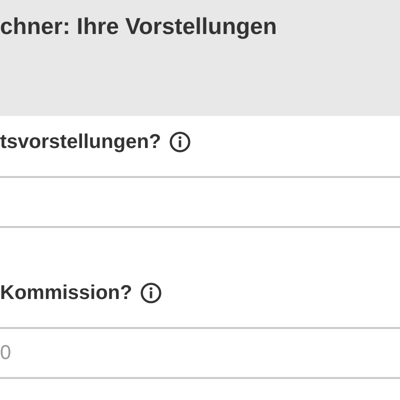 This screenshot has width=400, height=400. Describe the element at coordinates (200, 353) in the screenshot. I see `input-field: 0` at that location.